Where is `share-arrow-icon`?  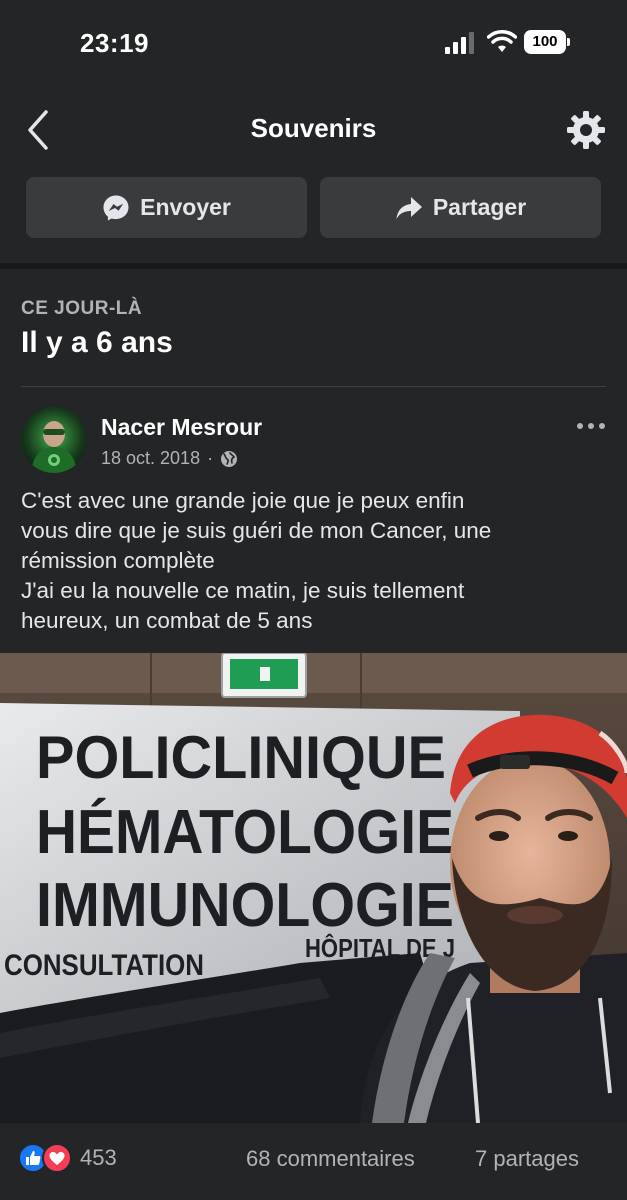 share-arrow-icon is located at coordinates (409, 207).